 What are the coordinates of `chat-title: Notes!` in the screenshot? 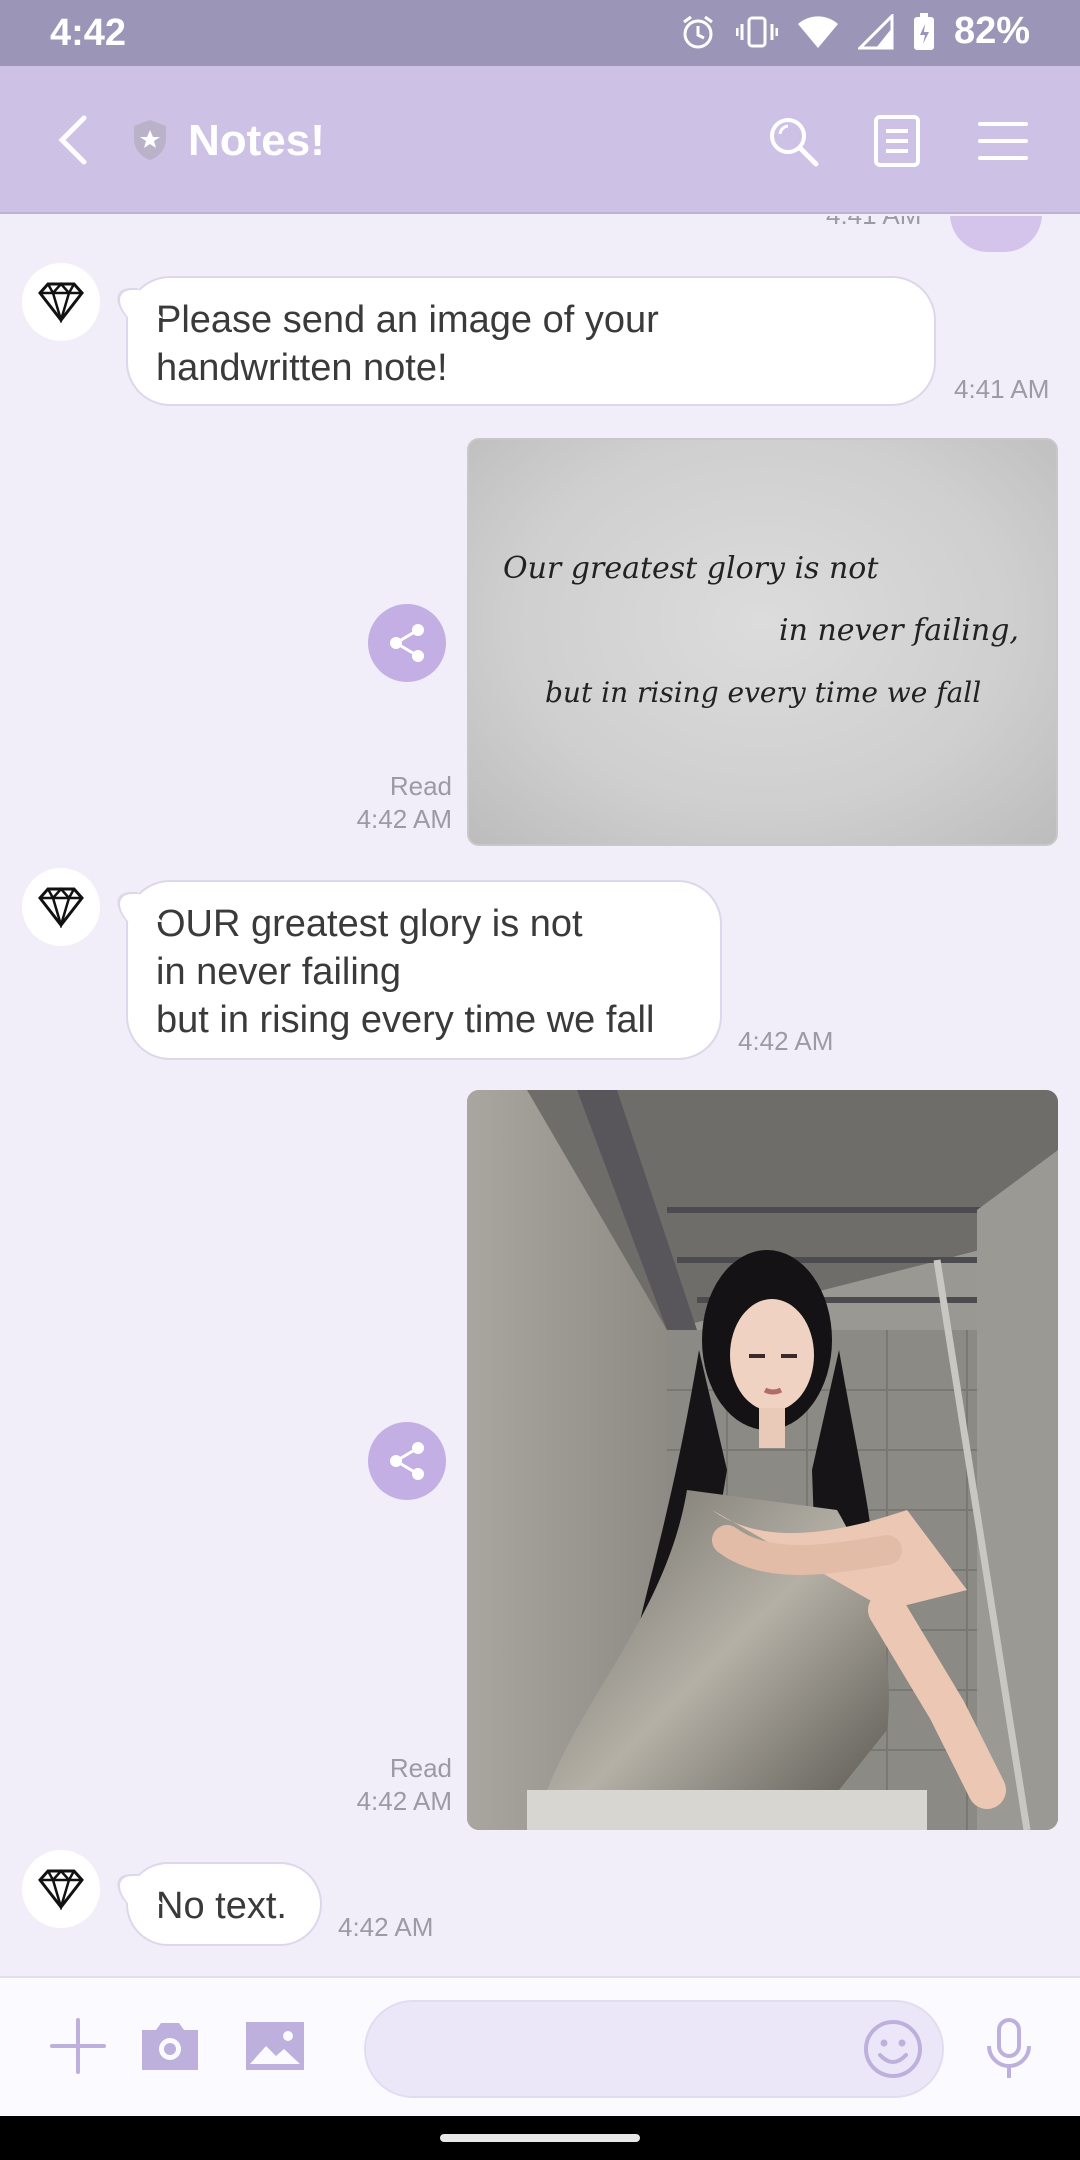 It's located at (256, 140).